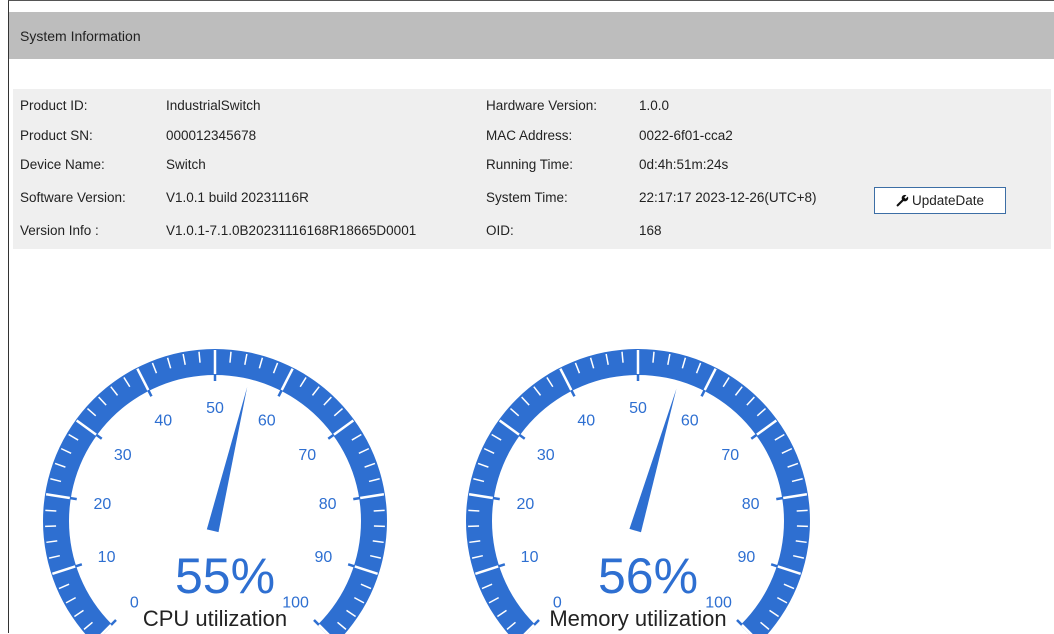  Describe the element at coordinates (948, 200) in the screenshot. I see `update-date-label: UpdateDate` at that location.